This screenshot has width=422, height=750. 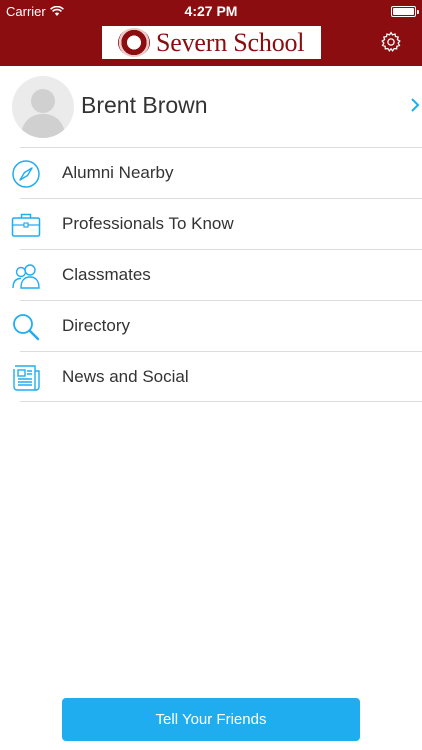 What do you see at coordinates (148, 223) in the screenshot?
I see `menu-label: Professionals To Know` at bounding box center [148, 223].